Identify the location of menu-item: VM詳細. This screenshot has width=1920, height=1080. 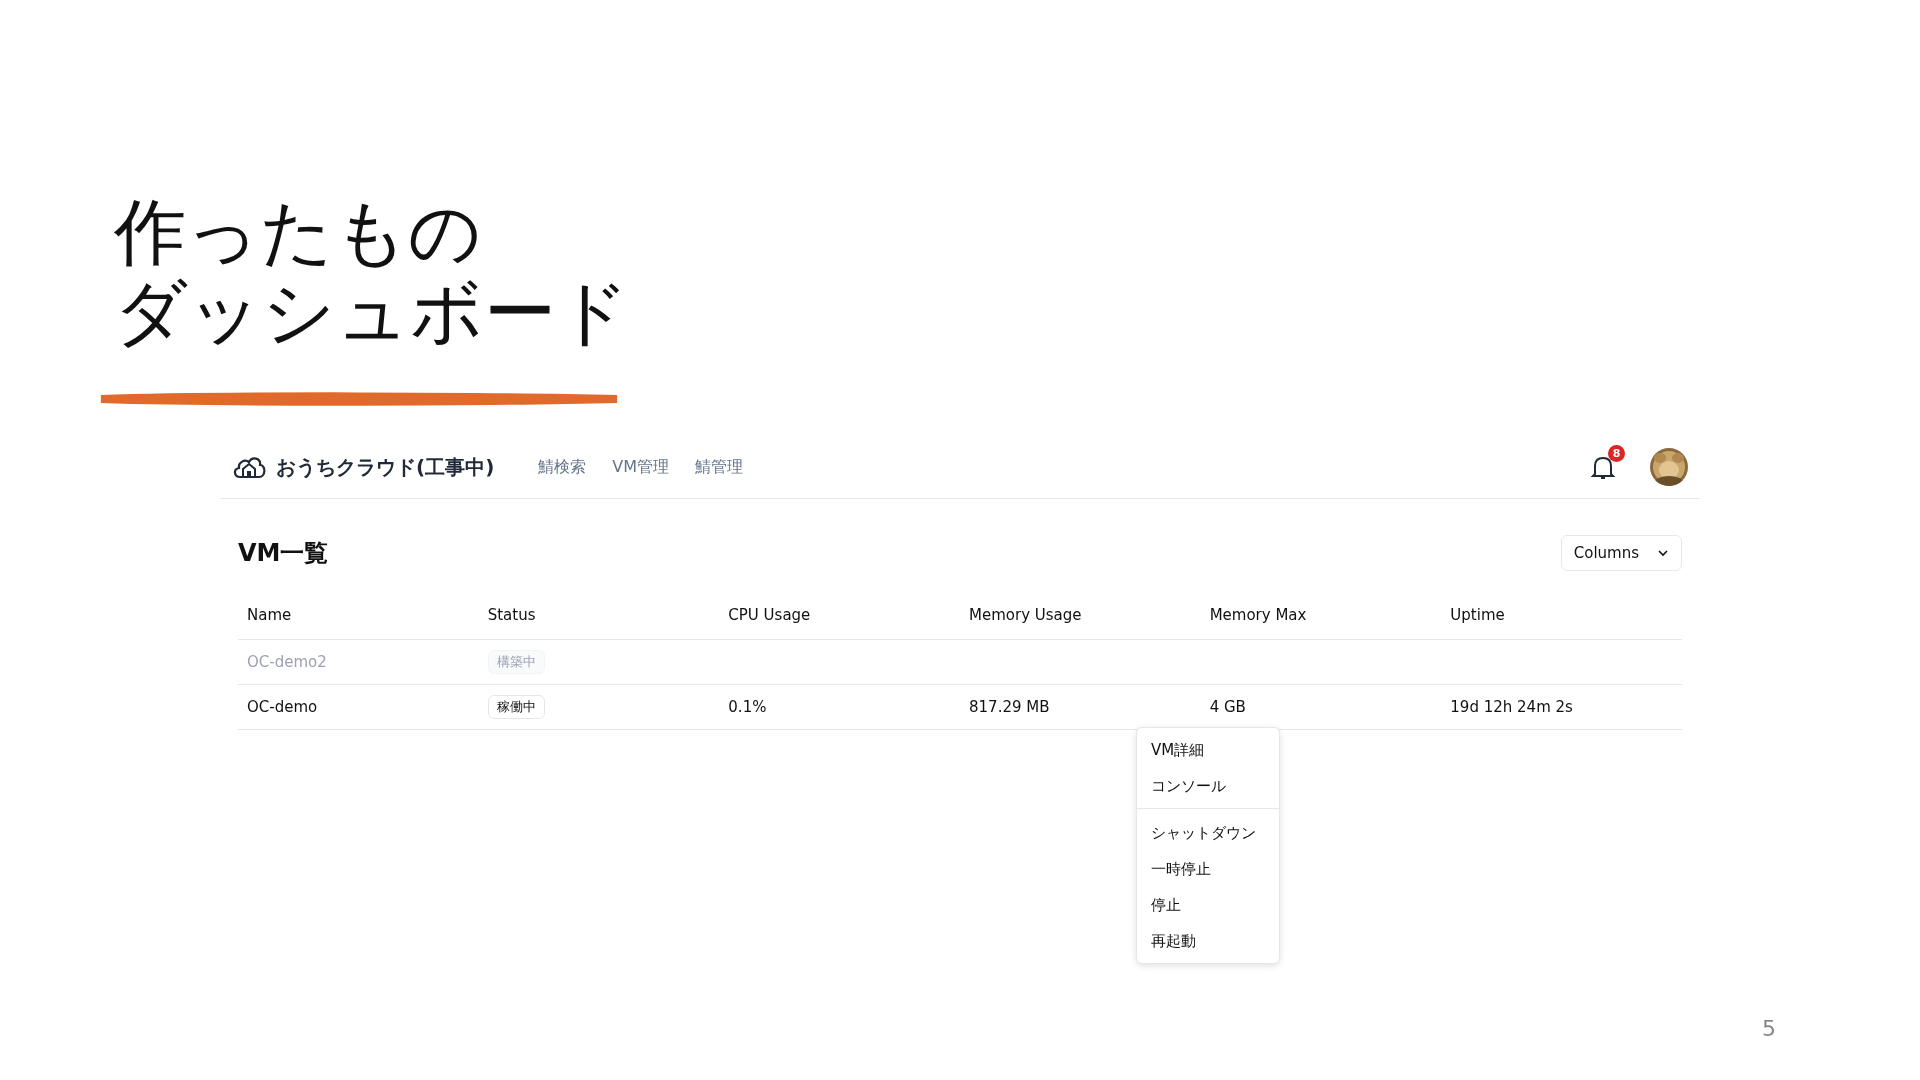
(1208, 750).